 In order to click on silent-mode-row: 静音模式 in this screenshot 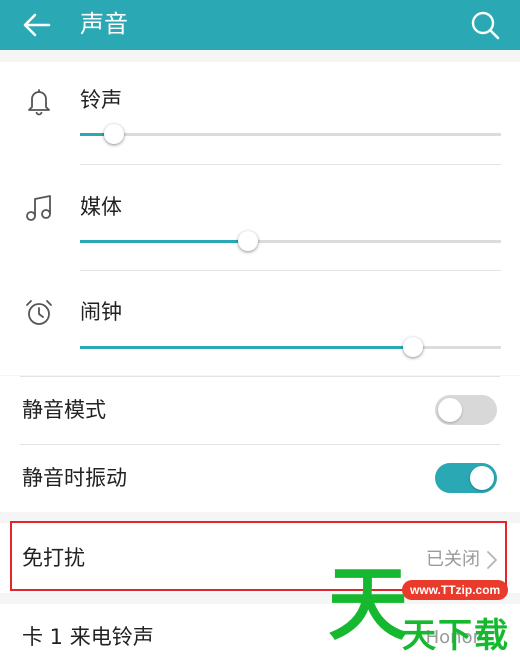, I will do `click(260, 410)`.